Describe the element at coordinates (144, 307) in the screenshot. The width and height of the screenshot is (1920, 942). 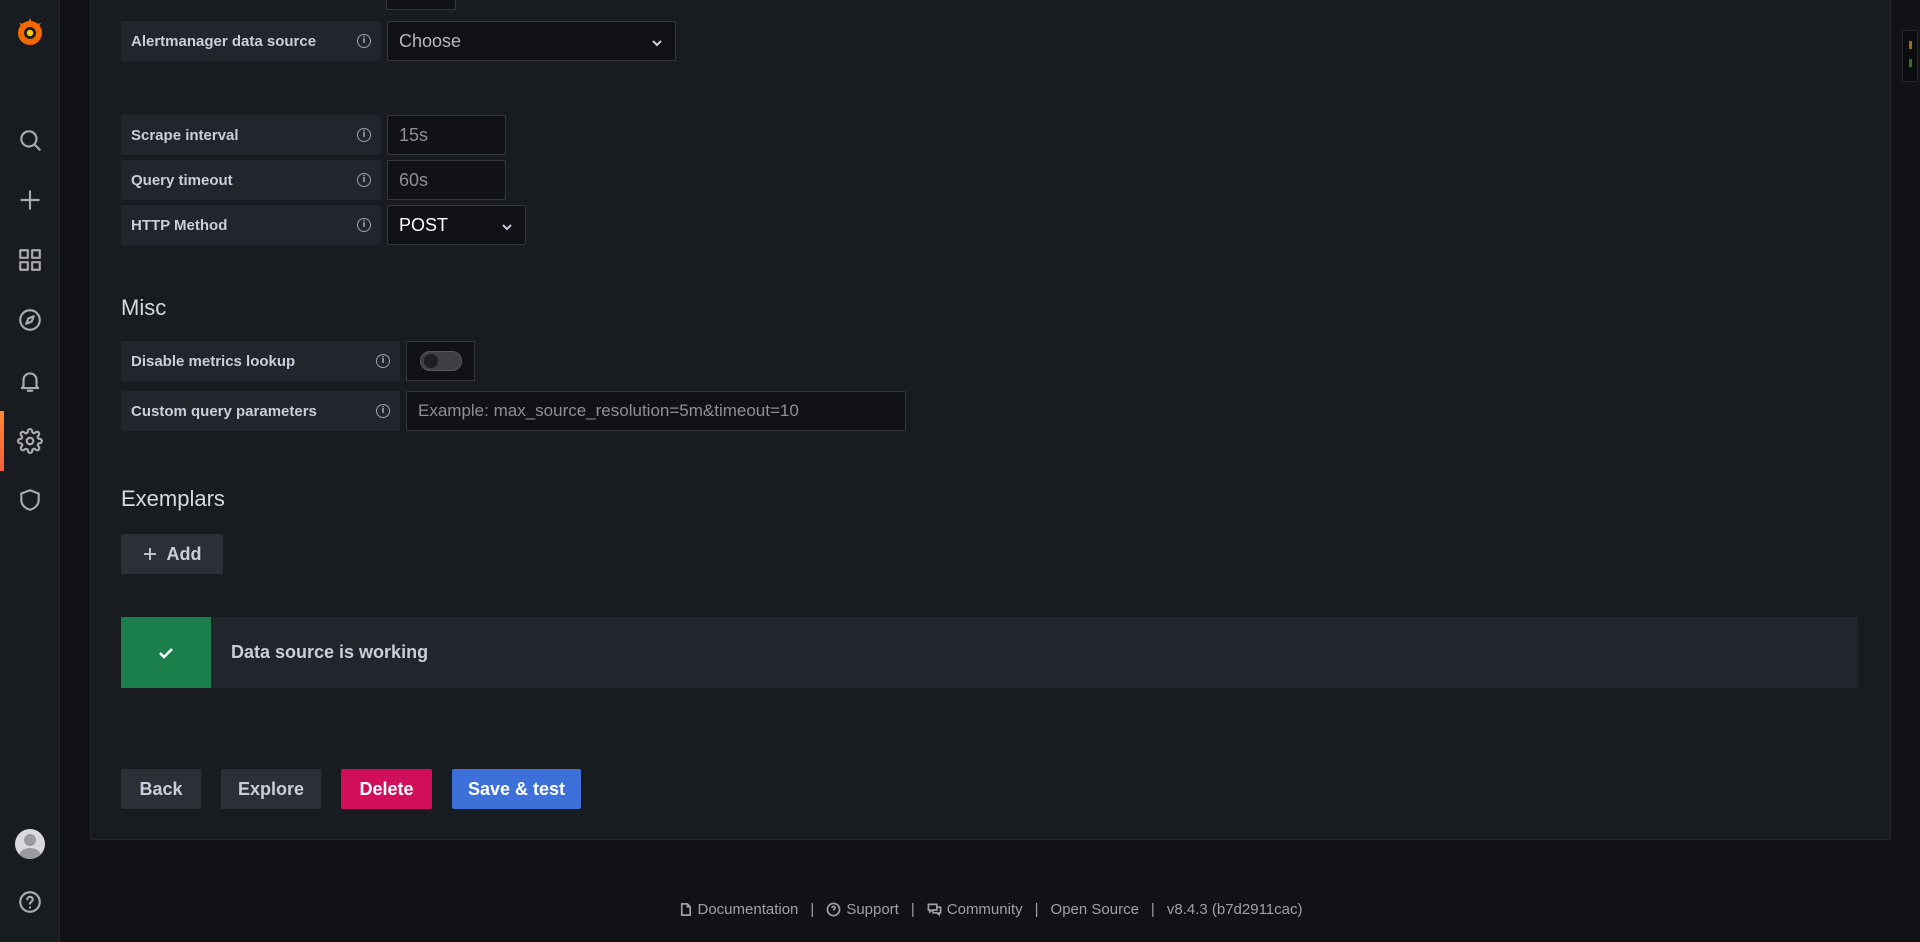
I see `misc-section-title: Misc` at that location.